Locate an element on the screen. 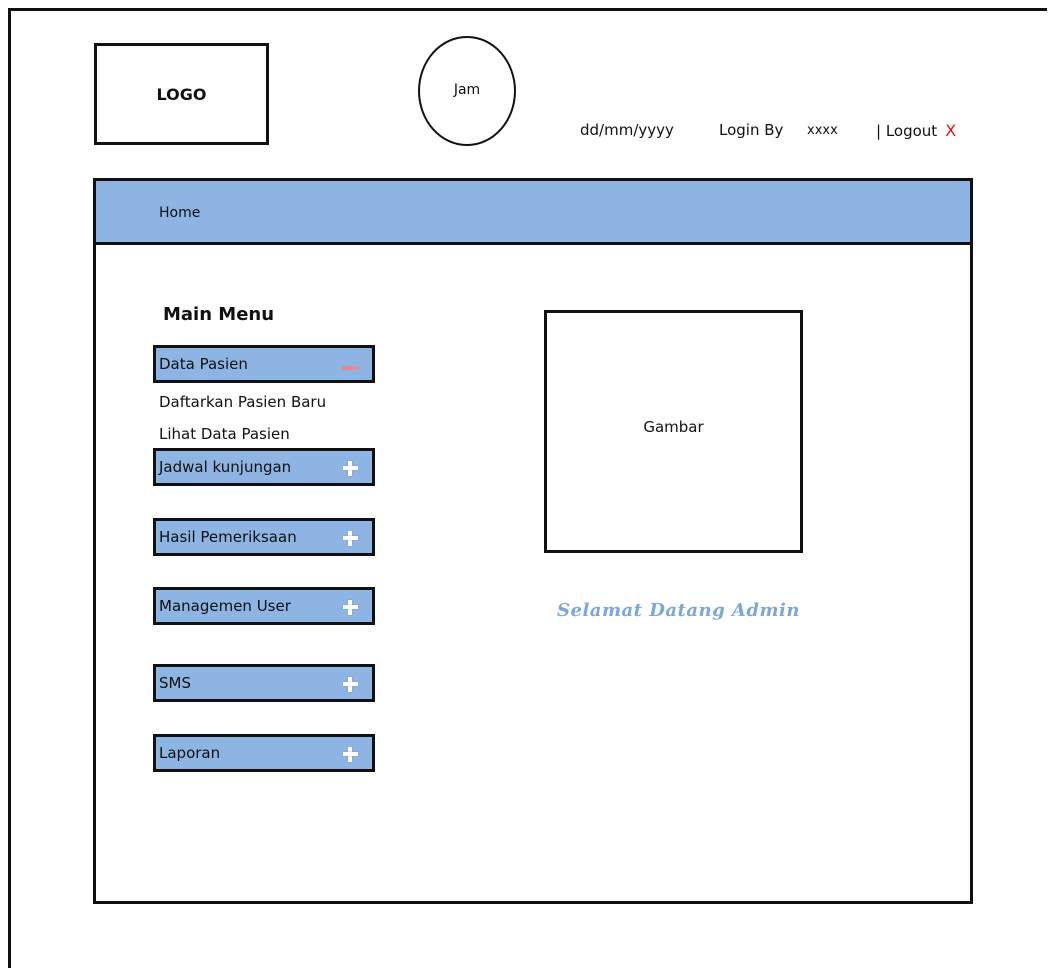  menu-item-label: Hasil Pemeriksaan is located at coordinates (228, 537).